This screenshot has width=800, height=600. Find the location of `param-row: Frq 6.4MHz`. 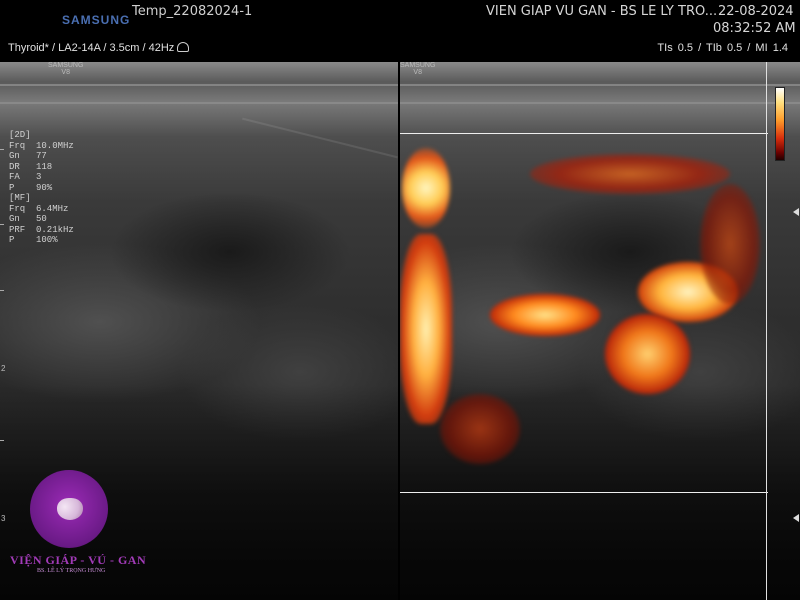

param-row: Frq 6.4MHz is located at coordinates (41, 209).